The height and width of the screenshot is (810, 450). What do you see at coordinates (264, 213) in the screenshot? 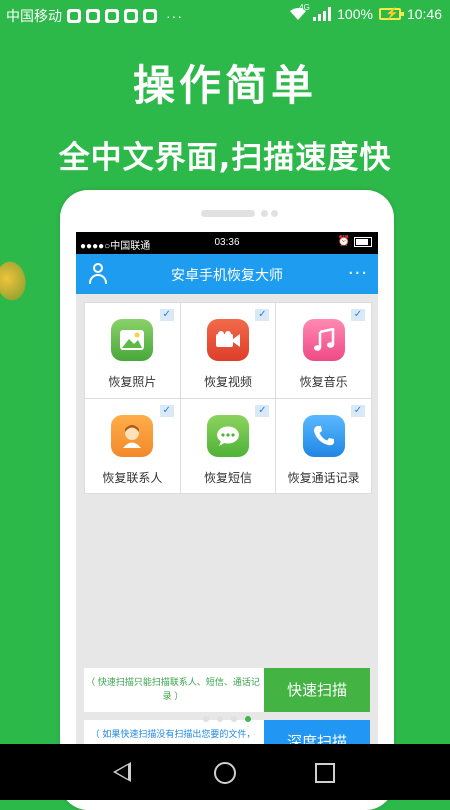
I see `phone-sensor` at bounding box center [264, 213].